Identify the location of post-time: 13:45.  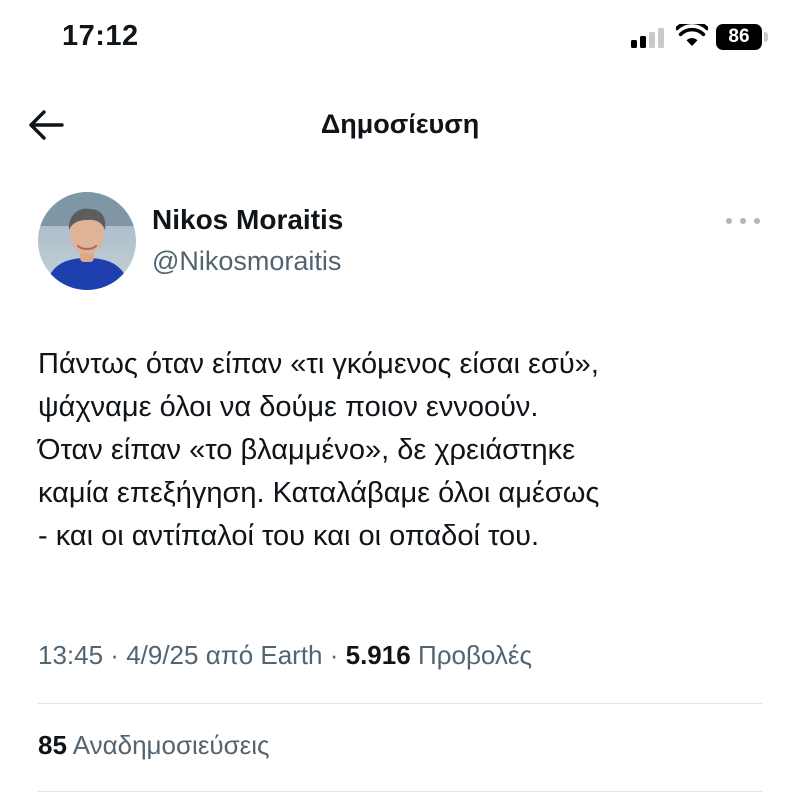
(71, 655).